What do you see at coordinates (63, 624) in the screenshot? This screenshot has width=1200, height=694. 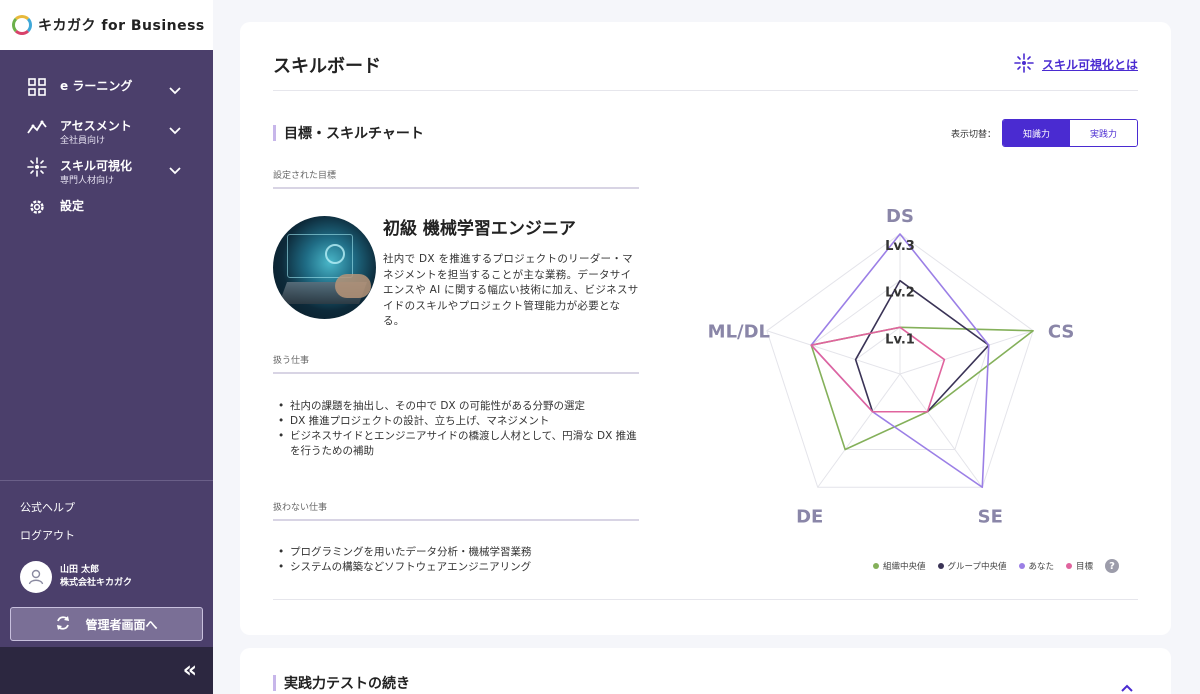 I see `refresh-icon` at bounding box center [63, 624].